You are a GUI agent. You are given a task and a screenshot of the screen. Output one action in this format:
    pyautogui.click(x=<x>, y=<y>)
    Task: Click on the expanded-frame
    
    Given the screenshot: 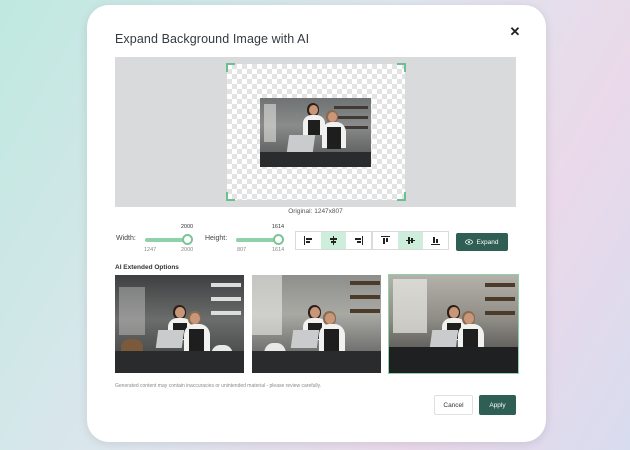 What is the action you would take?
    pyautogui.click(x=316, y=132)
    